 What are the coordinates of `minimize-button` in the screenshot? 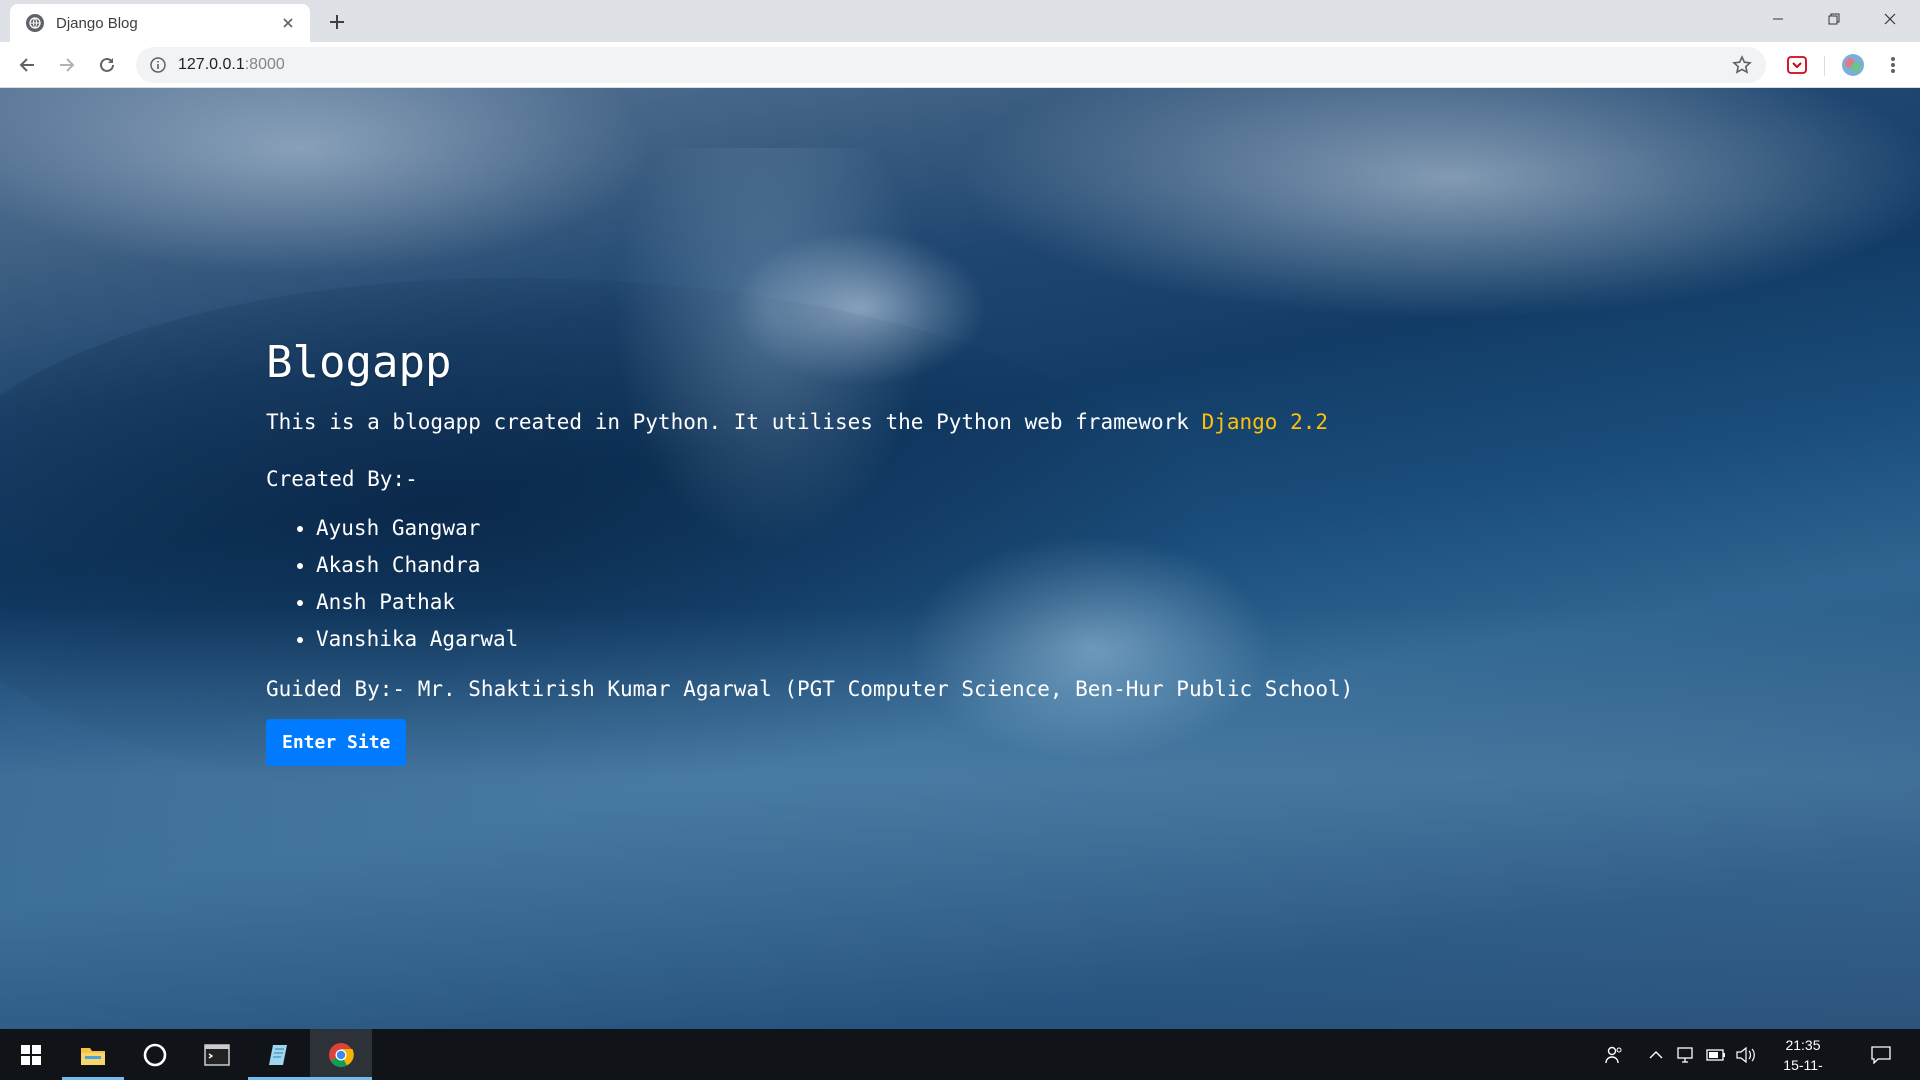 It's located at (1778, 19).